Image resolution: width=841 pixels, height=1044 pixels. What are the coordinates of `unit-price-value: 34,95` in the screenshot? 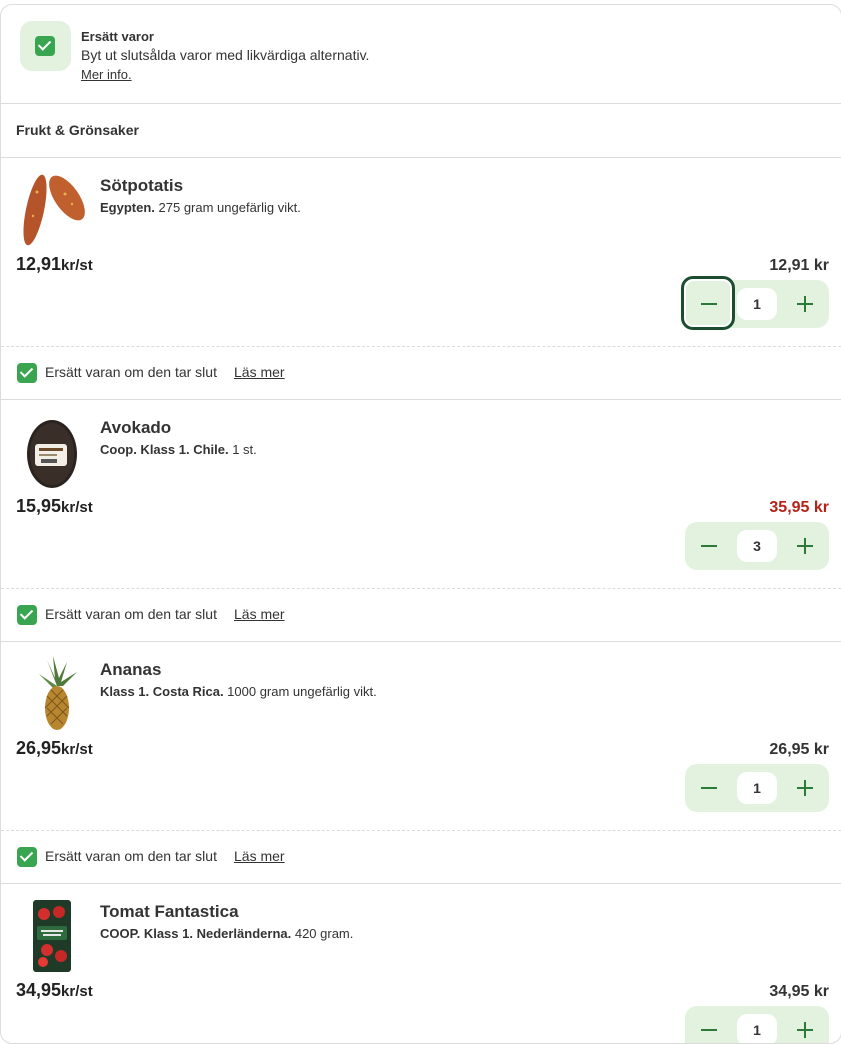 It's located at (39, 990).